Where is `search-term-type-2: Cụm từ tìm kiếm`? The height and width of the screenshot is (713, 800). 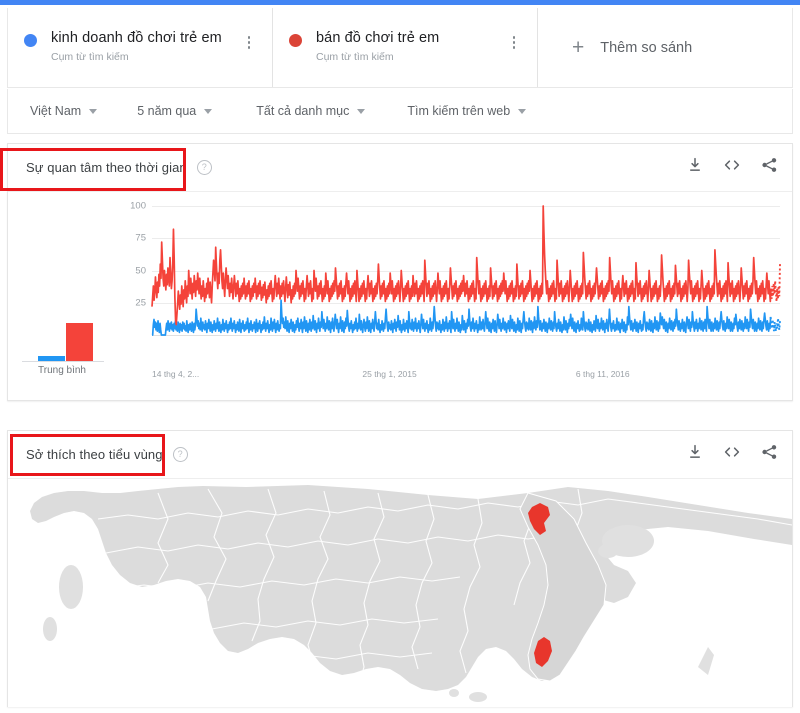 search-term-type-2: Cụm từ tìm kiếm is located at coordinates (355, 57).